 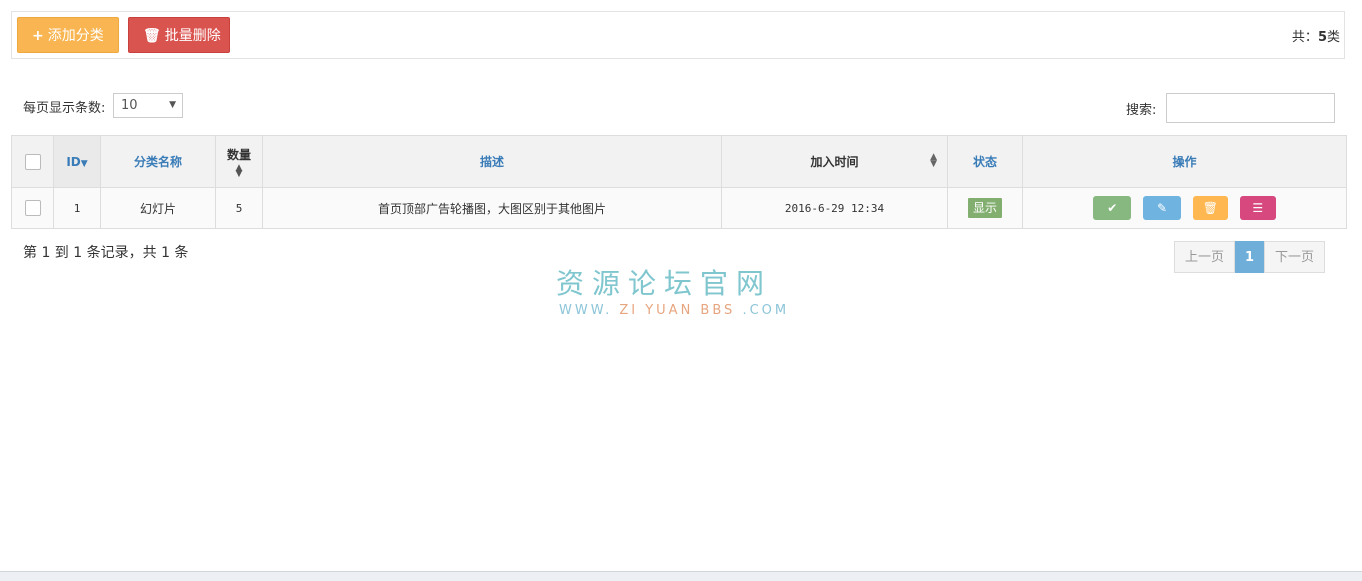 I want to click on status-badge: 显示, so click(x=984, y=208).